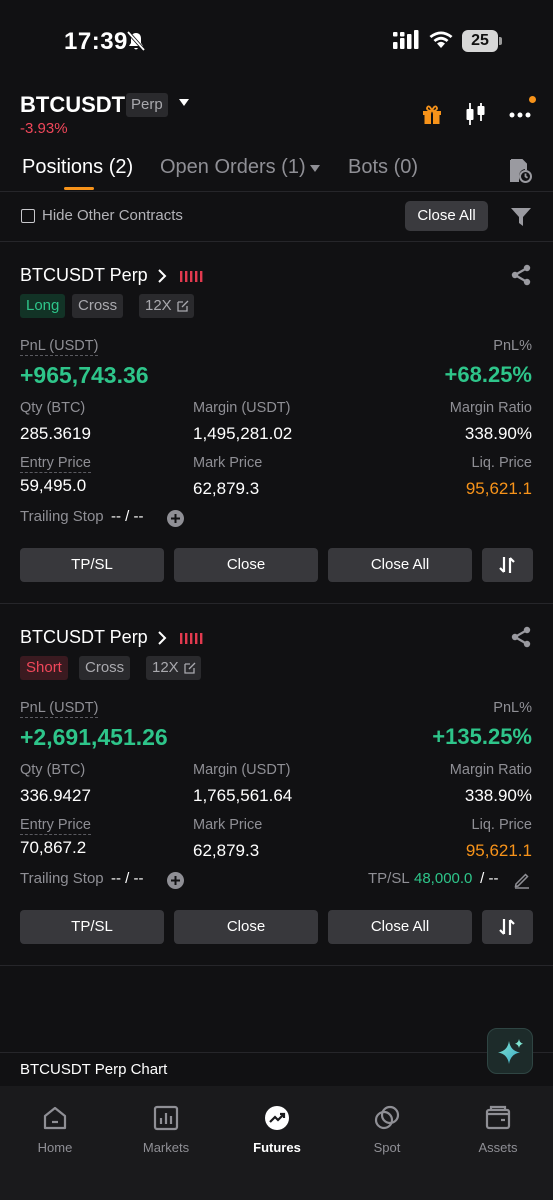  Describe the element at coordinates (476, 114) in the screenshot. I see `candlestick-chart-icon` at that location.